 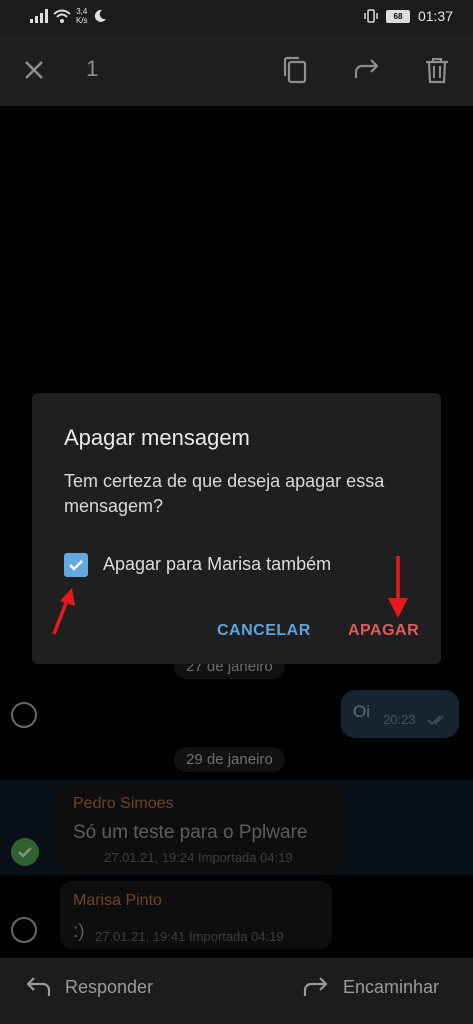 What do you see at coordinates (397, 16) in the screenshot?
I see `battery-icon: 68` at bounding box center [397, 16].